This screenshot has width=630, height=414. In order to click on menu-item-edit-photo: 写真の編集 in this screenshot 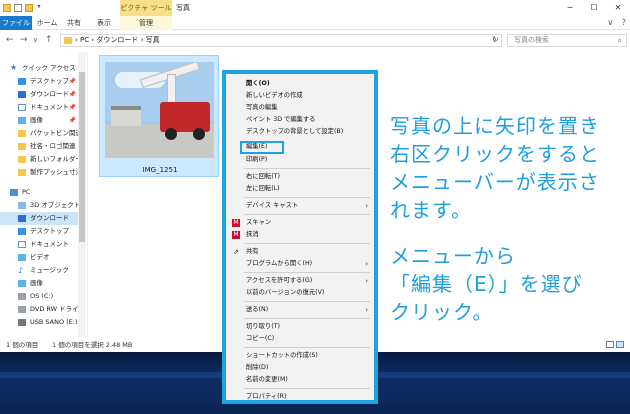, I will do `click(300, 108)`.